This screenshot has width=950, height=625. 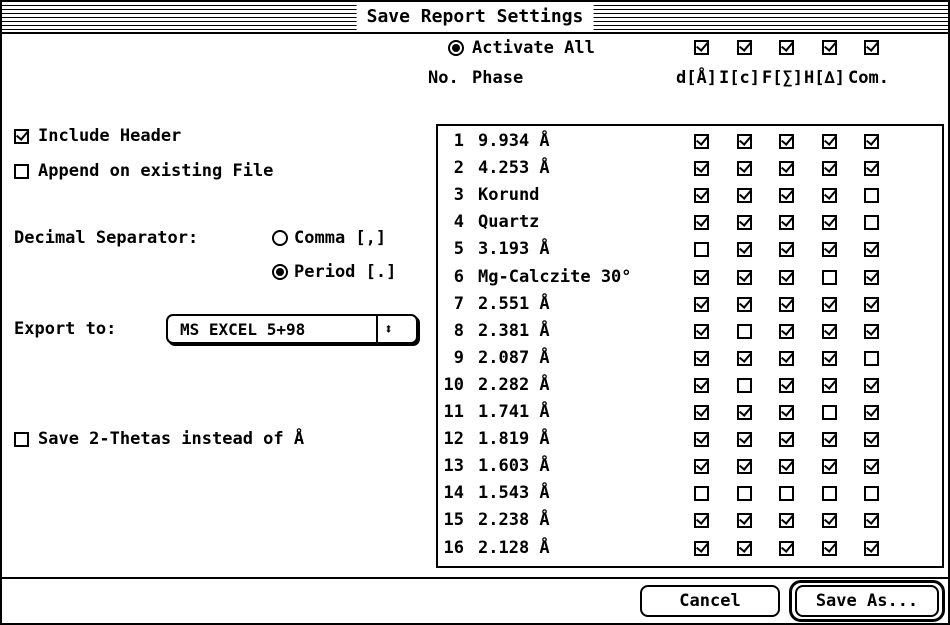 I want to click on period-radio, so click(x=280, y=272).